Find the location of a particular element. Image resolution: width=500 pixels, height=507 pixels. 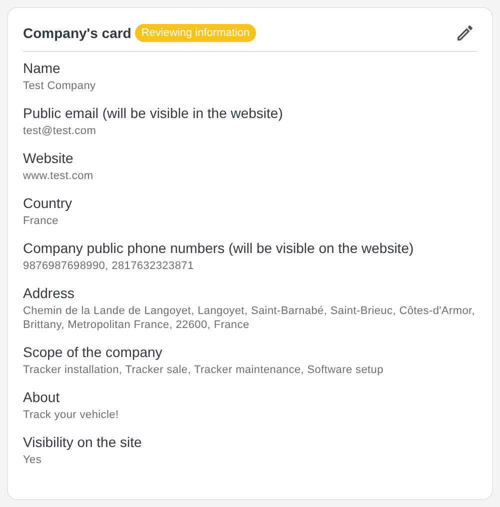

pencil-icon is located at coordinates (465, 33).